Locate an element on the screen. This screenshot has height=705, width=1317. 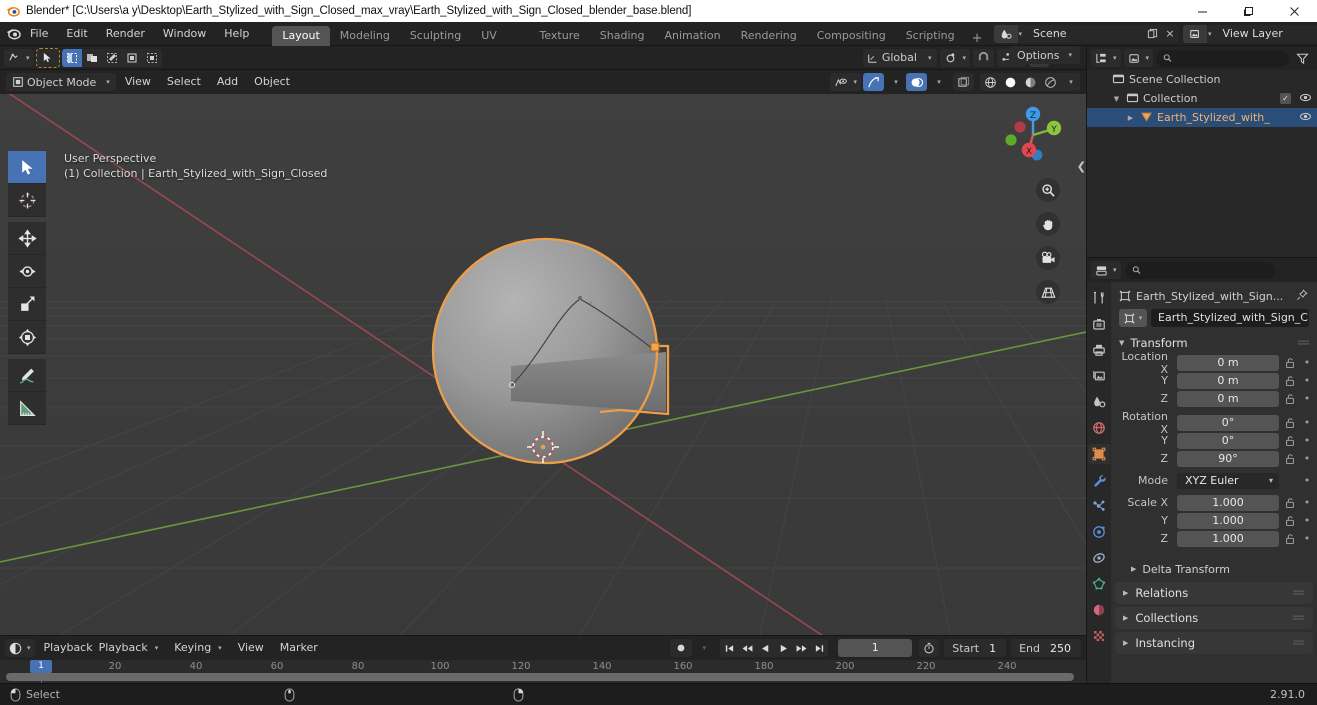
expander-icon: ▶ is located at coordinates (1130, 118).